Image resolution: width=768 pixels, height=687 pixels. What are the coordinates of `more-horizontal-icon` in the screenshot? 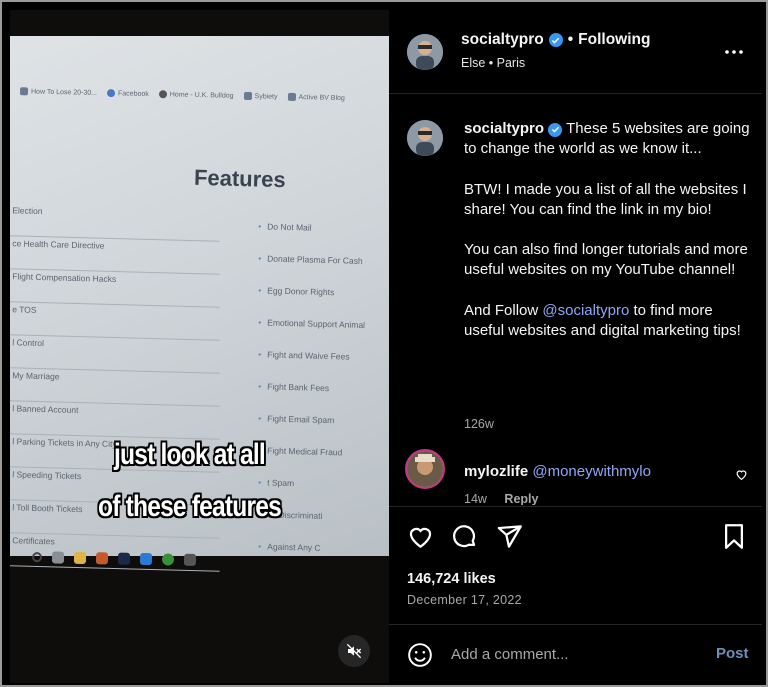 It's located at (734, 52).